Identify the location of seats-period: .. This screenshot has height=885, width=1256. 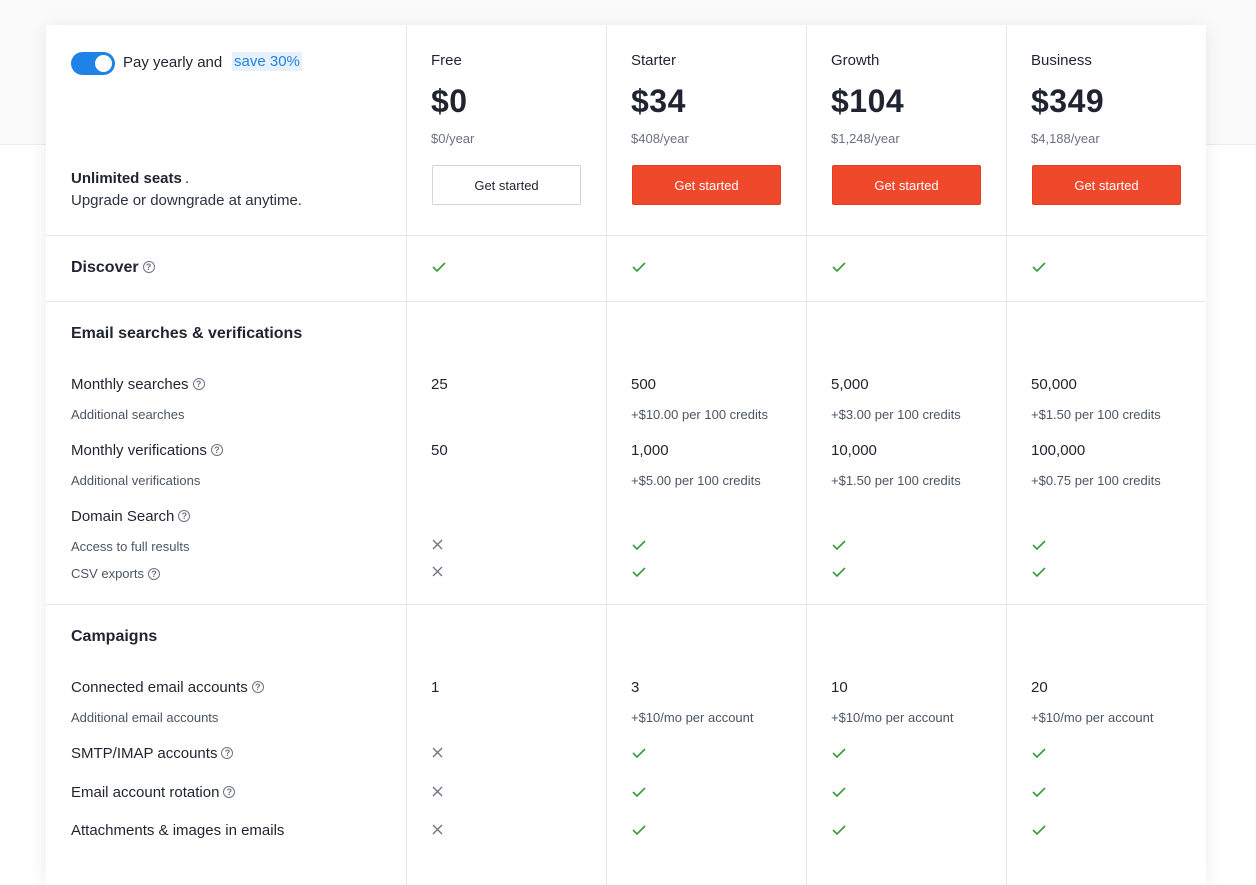
(187, 178).